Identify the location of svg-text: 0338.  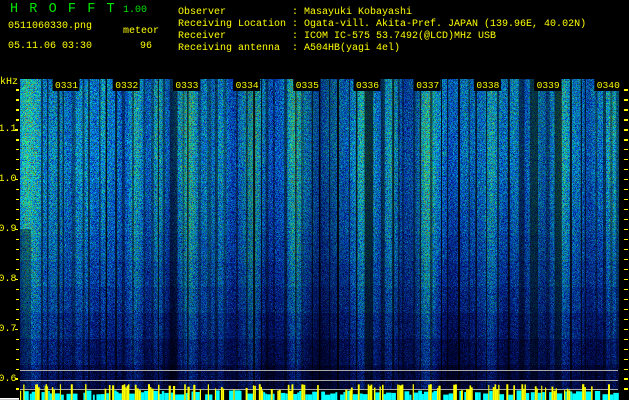
(487, 85).